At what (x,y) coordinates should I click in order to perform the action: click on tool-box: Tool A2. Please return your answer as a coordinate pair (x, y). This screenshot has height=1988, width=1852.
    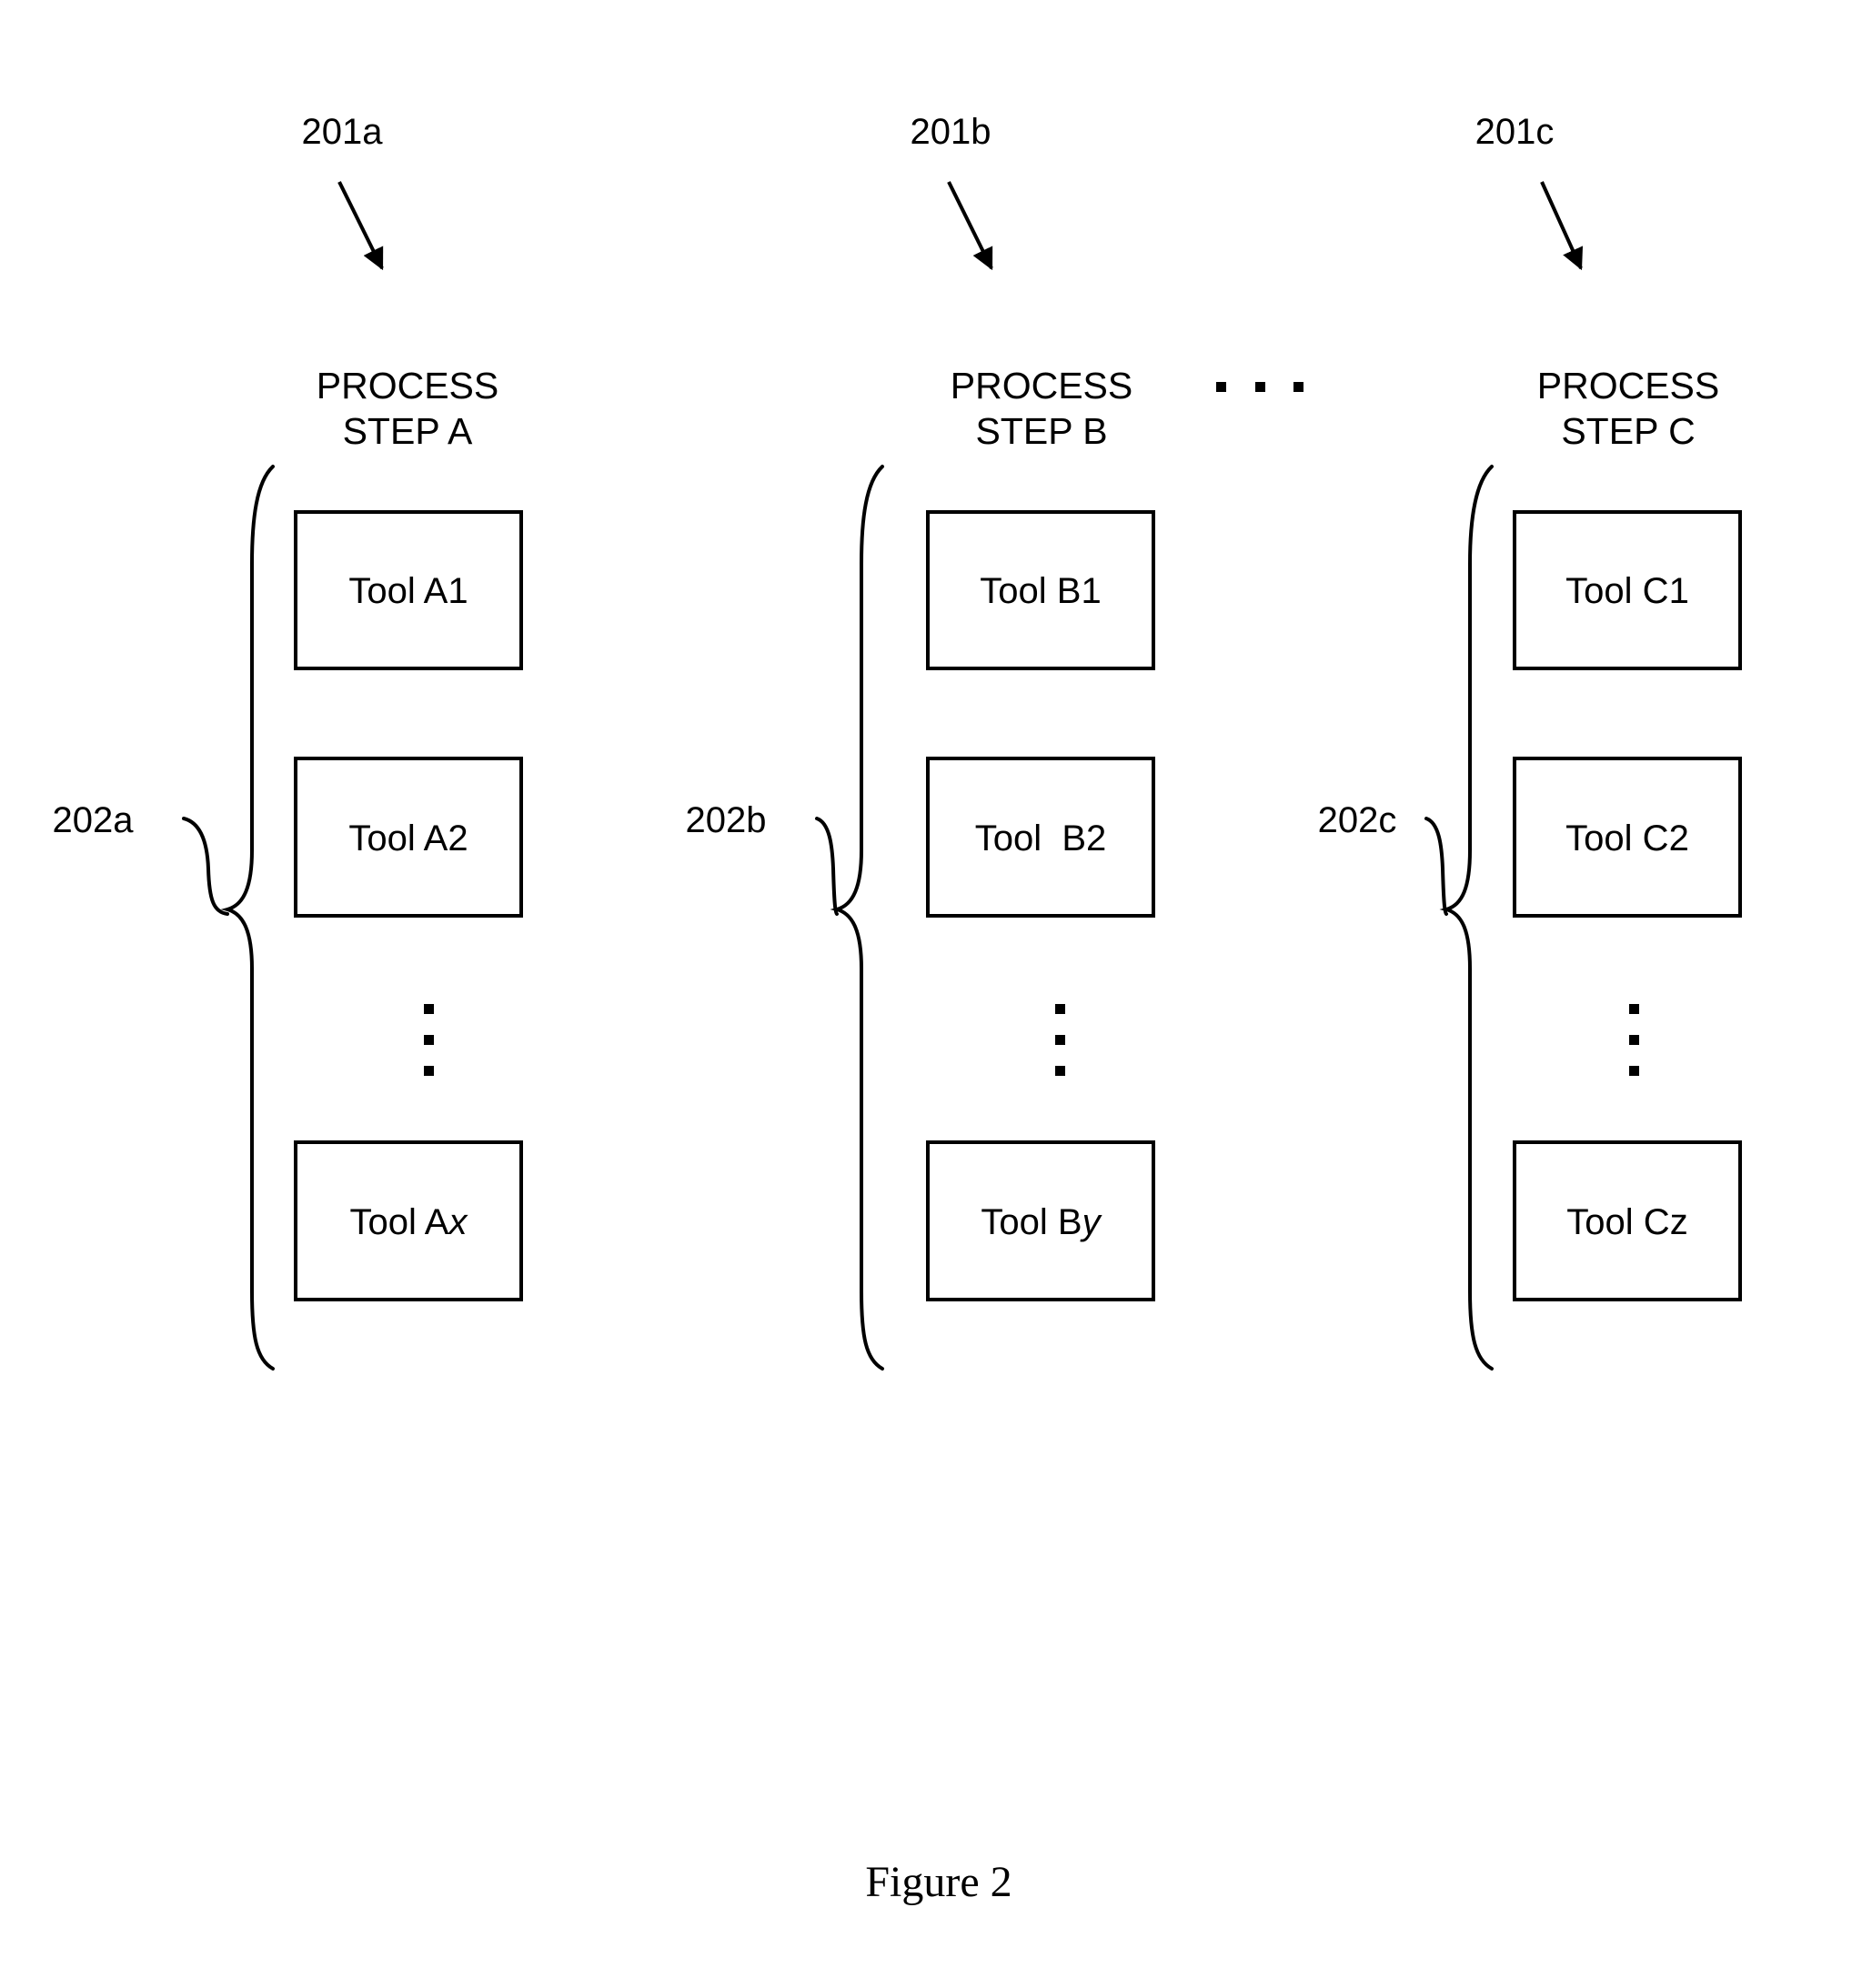
    Looking at the image, I should click on (408, 837).